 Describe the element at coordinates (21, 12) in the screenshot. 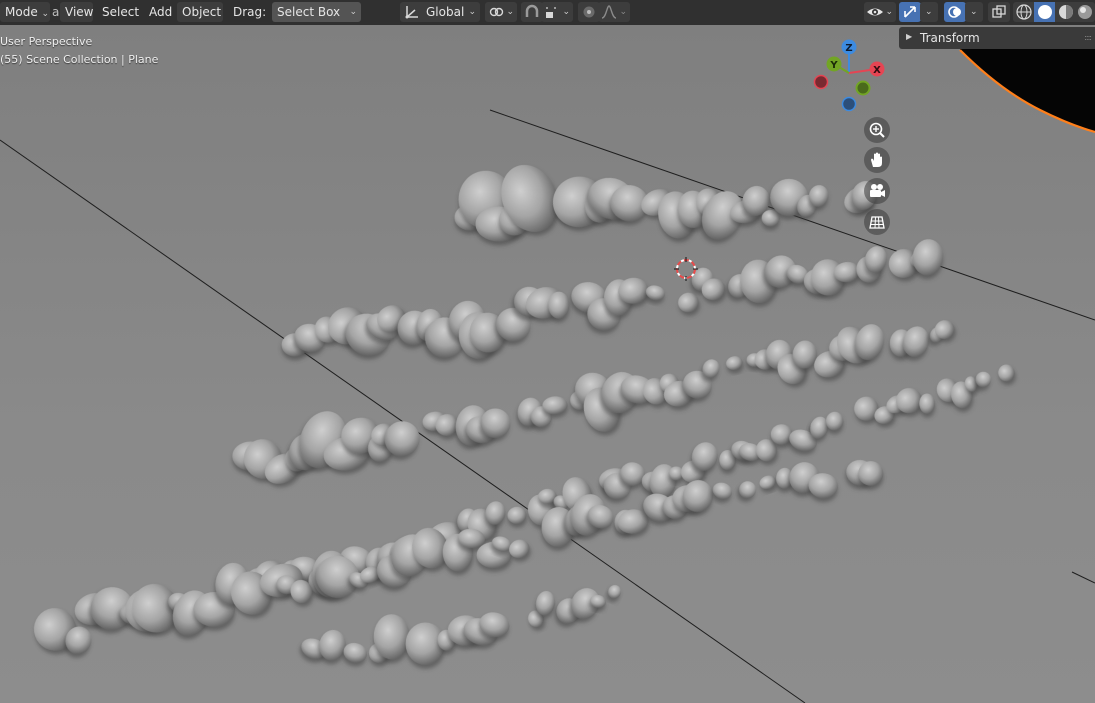

I see `mode-label: Mode` at that location.